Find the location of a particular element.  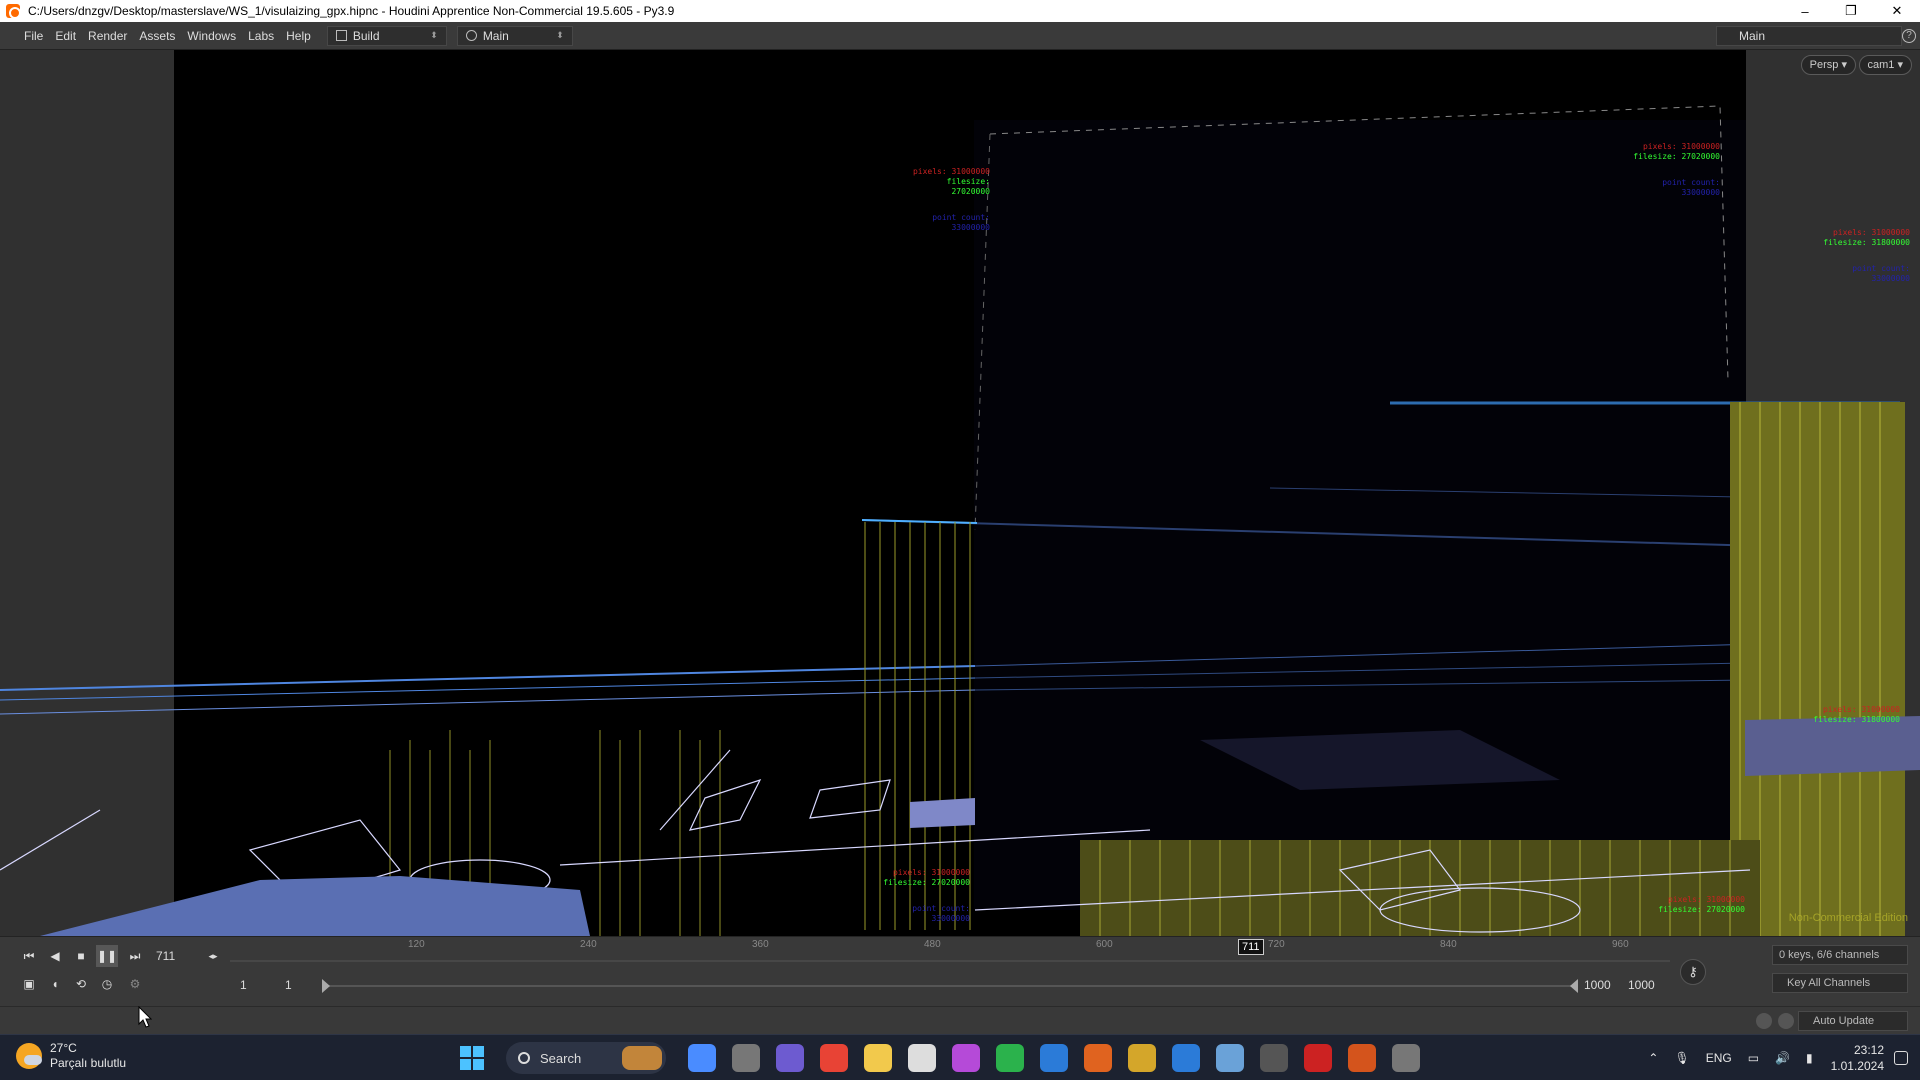

audio-icon: ▣ is located at coordinates (29, 984).